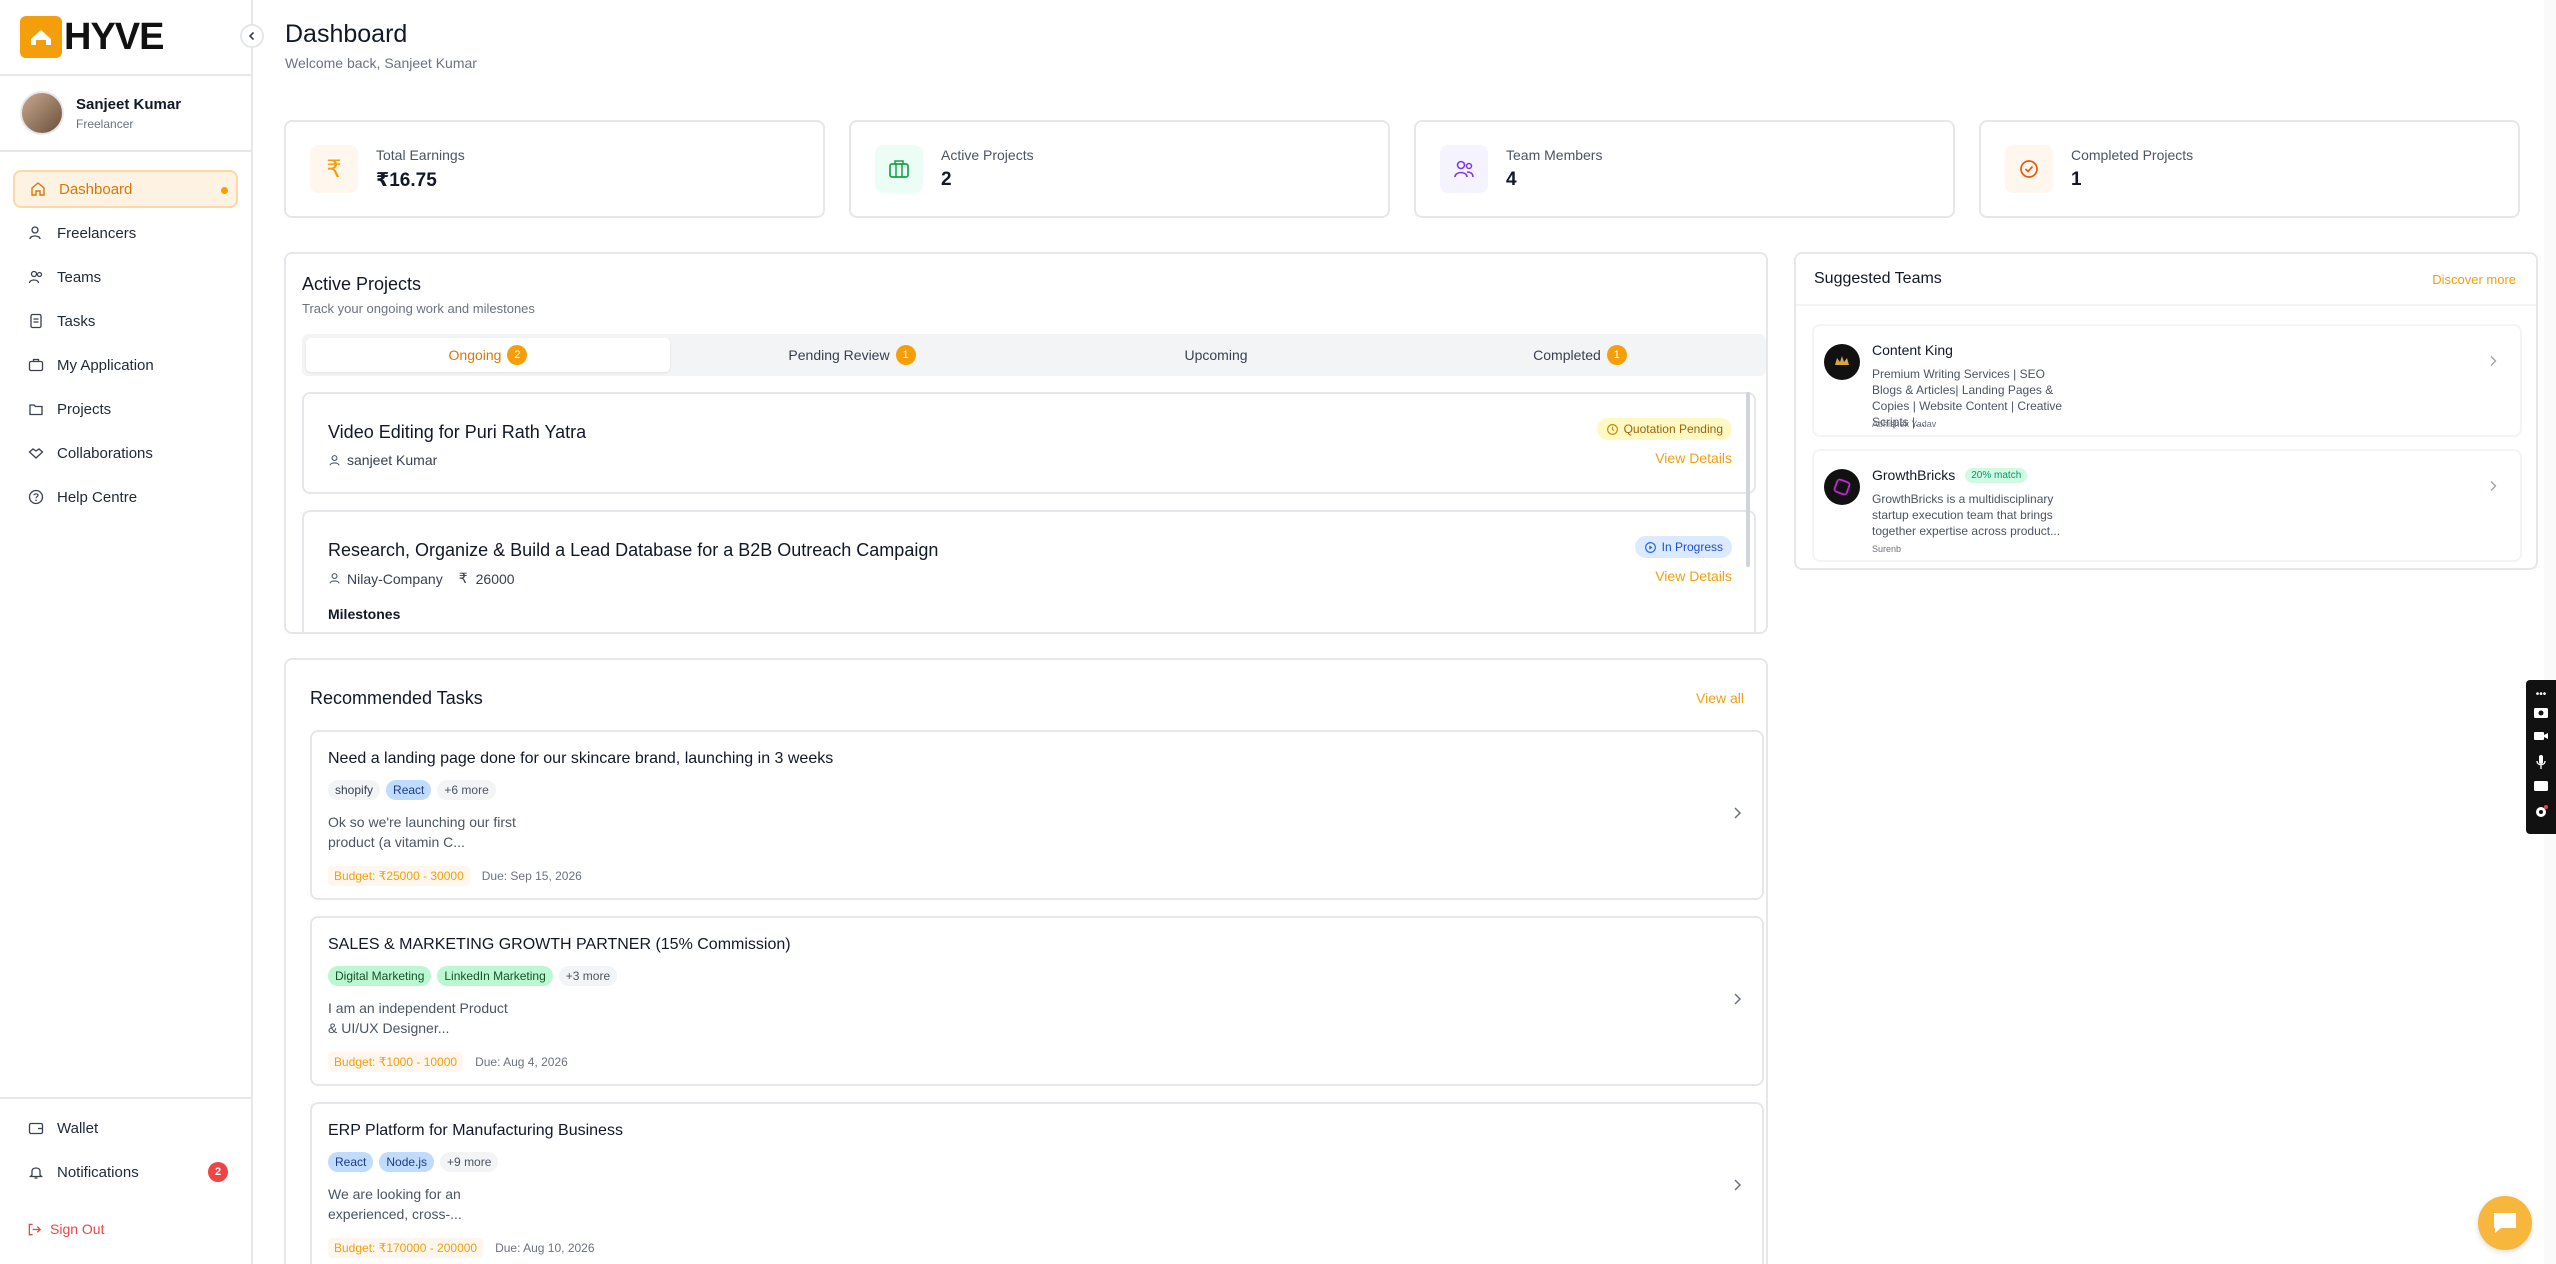 Image resolution: width=2556 pixels, height=1264 pixels. Describe the element at coordinates (1612, 429) in the screenshot. I see `clock-icon` at that location.